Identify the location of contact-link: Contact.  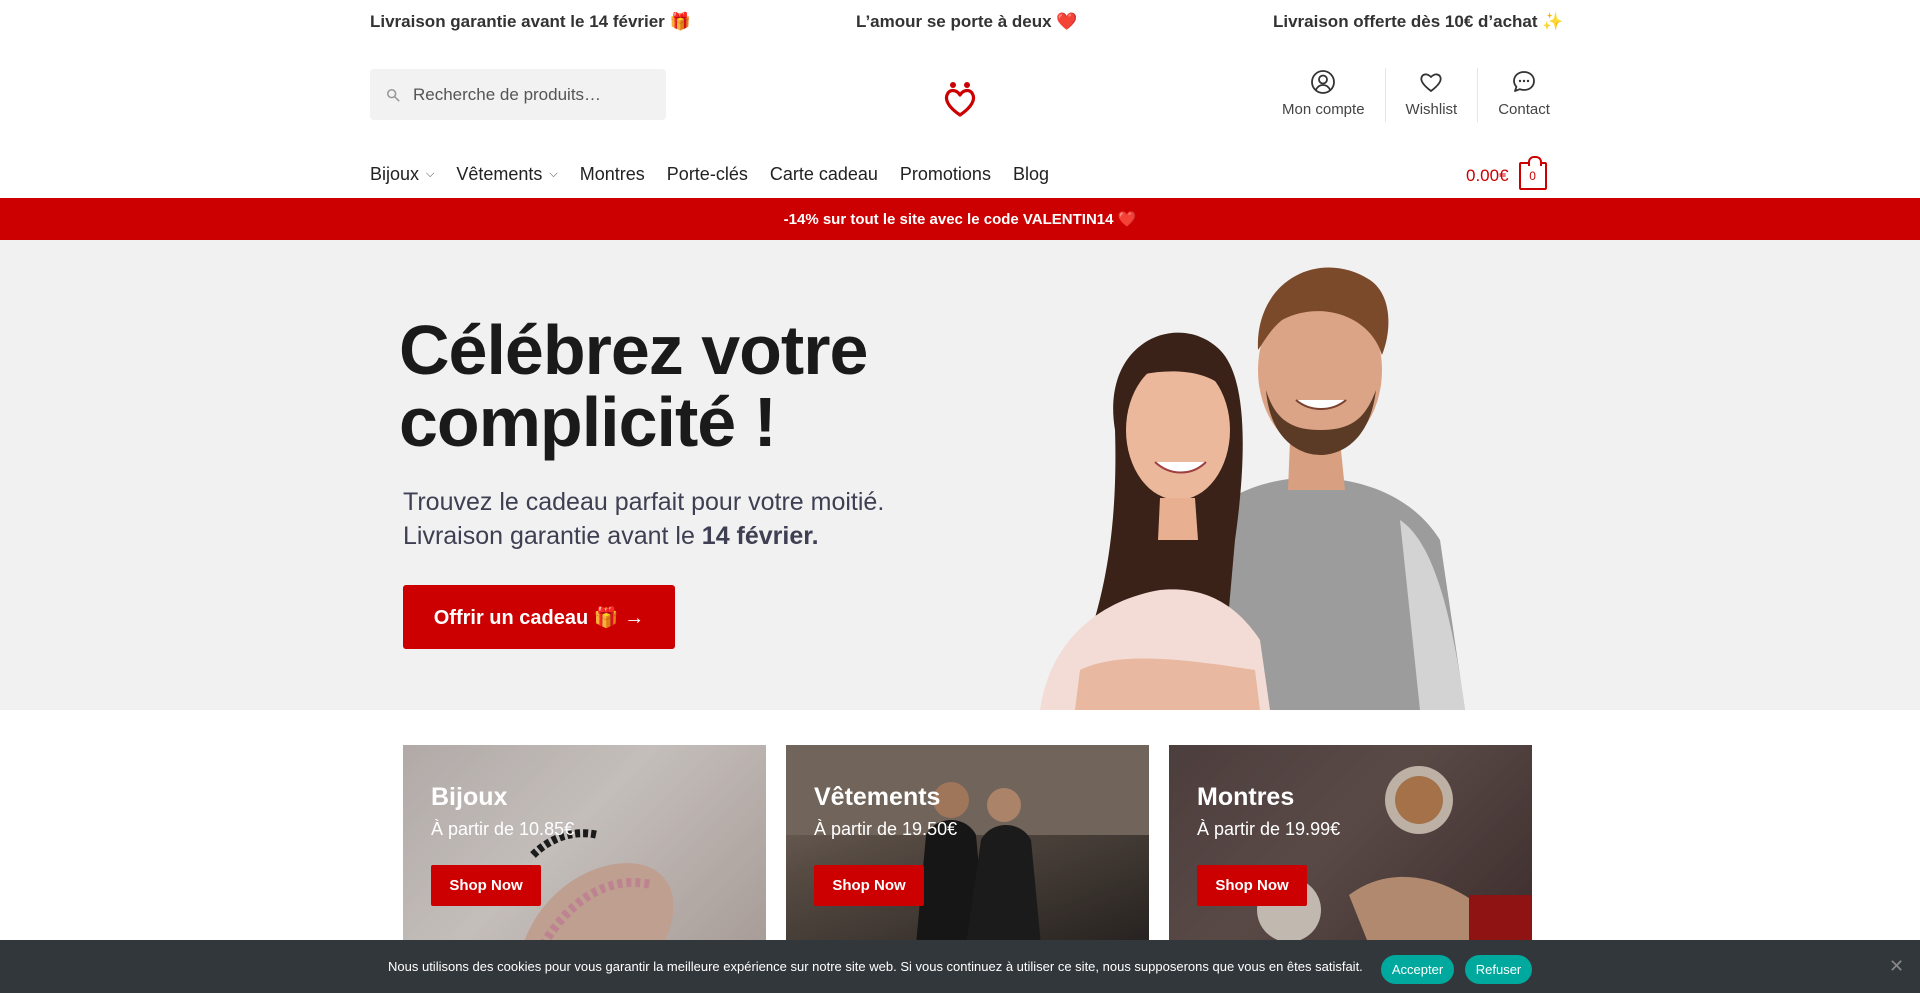
(1523, 95).